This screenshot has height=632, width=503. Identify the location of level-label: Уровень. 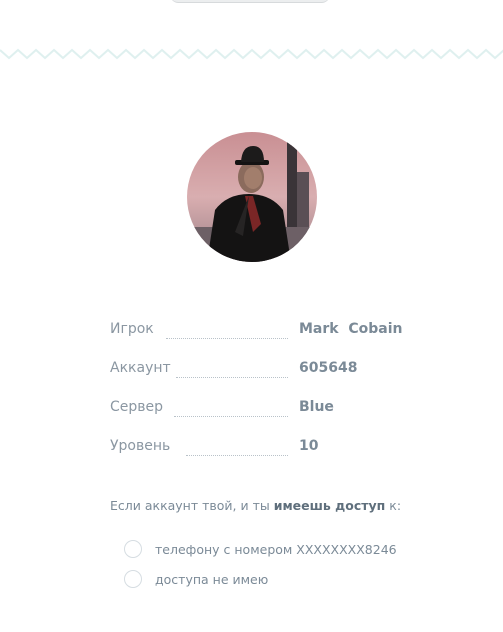
(140, 446).